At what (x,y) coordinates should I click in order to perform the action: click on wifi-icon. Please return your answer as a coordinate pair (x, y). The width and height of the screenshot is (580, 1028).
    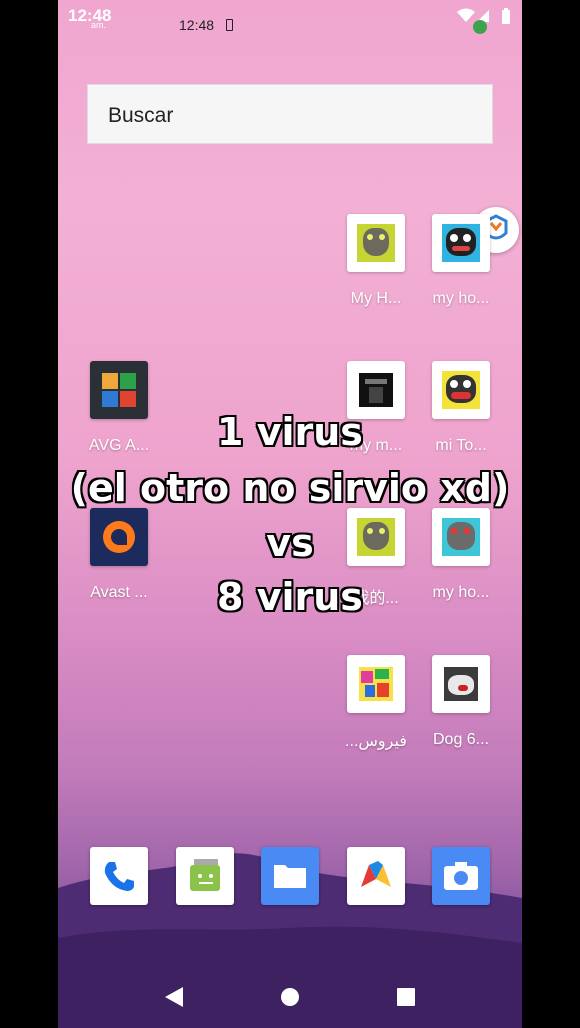
    Looking at the image, I should click on (466, 15).